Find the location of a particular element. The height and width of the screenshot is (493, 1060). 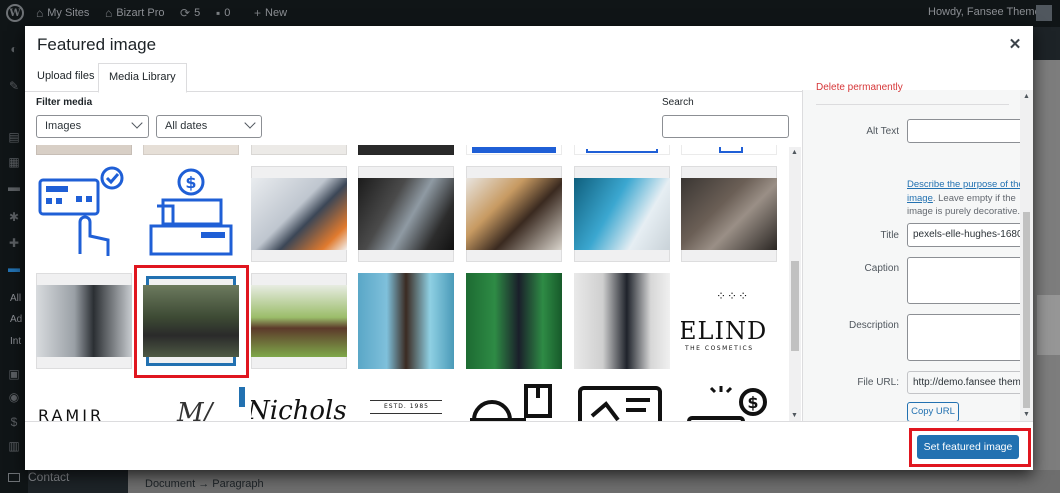

media-icon: ▤ is located at coordinates (14, 137).